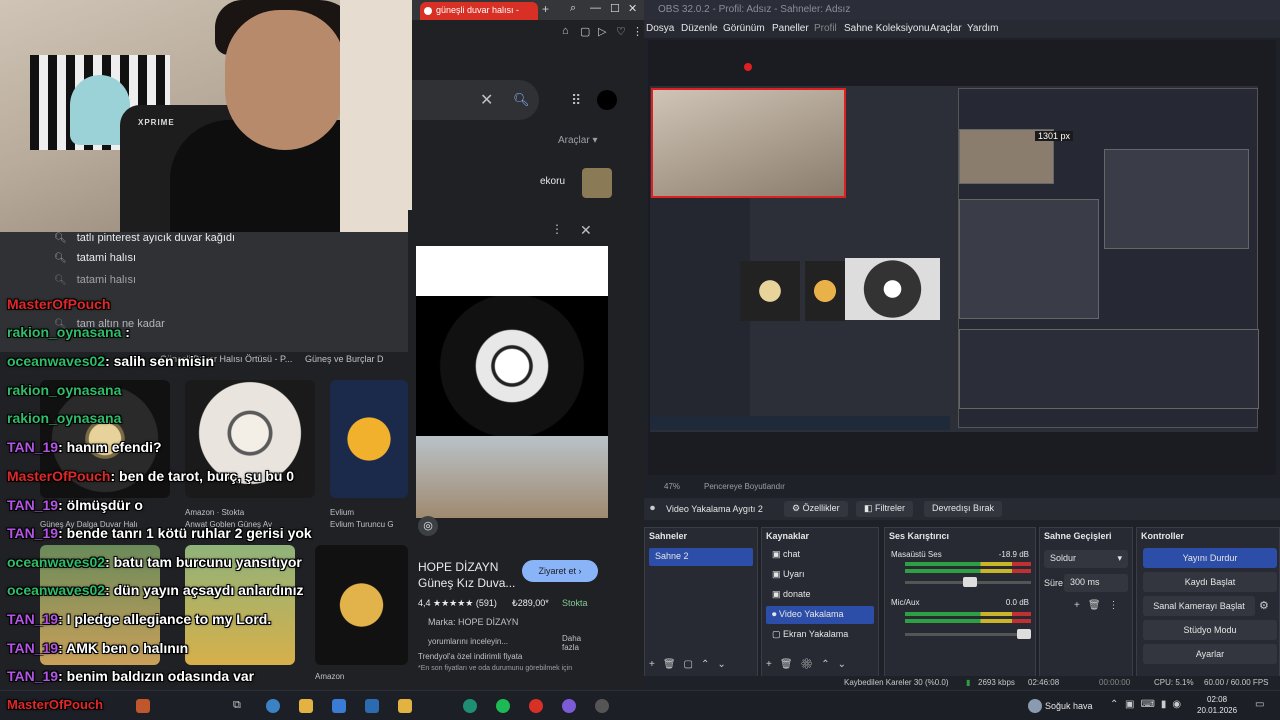 The width and height of the screenshot is (1280, 720). What do you see at coordinates (1086, 559) in the screenshot?
I see `transition-select: Soldur ▾` at bounding box center [1086, 559].